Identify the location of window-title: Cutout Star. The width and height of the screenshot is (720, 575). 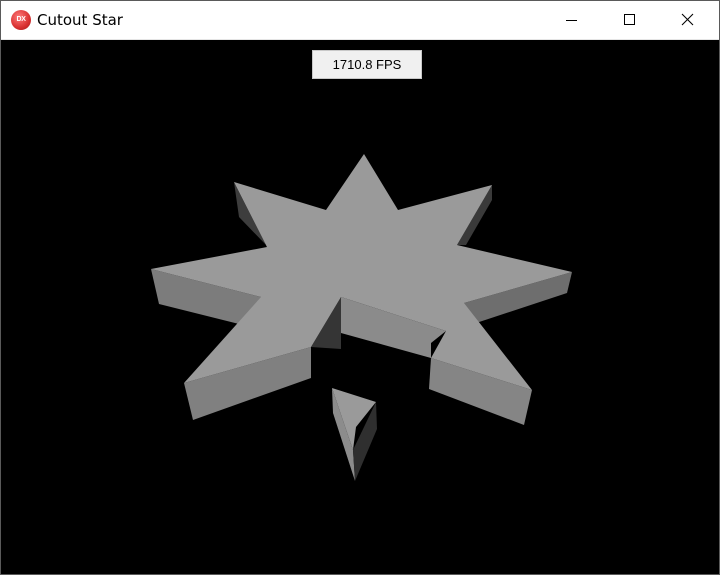
(80, 20).